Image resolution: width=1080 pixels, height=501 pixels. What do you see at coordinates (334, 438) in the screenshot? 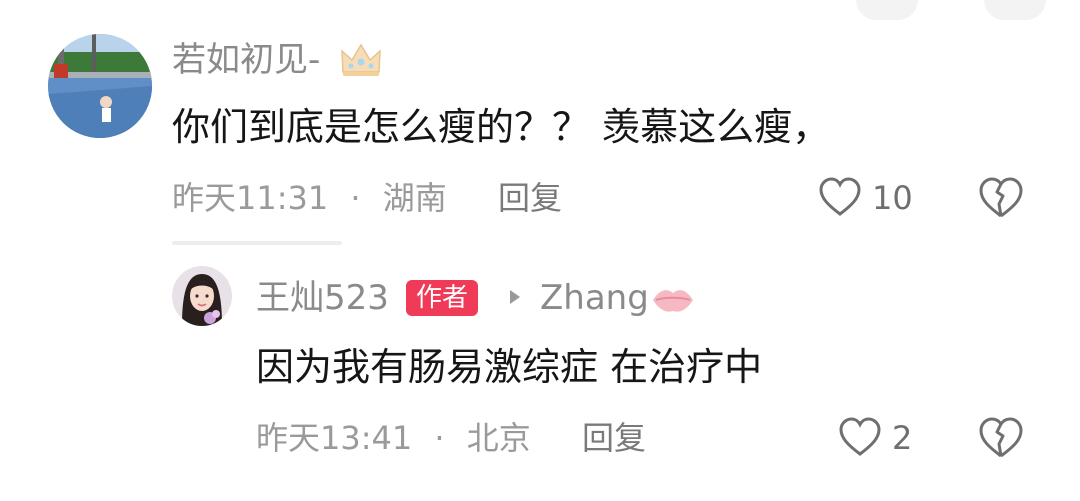
I see `reply-time: 昨天13:41` at bounding box center [334, 438].